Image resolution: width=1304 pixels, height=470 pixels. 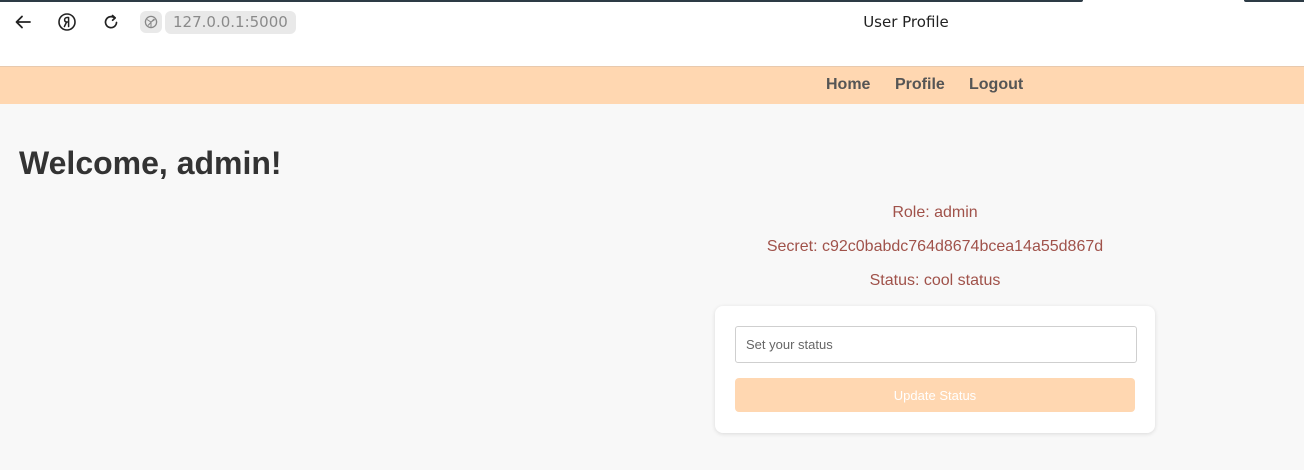 What do you see at coordinates (935, 212) in the screenshot?
I see `role-text: Role: admin` at bounding box center [935, 212].